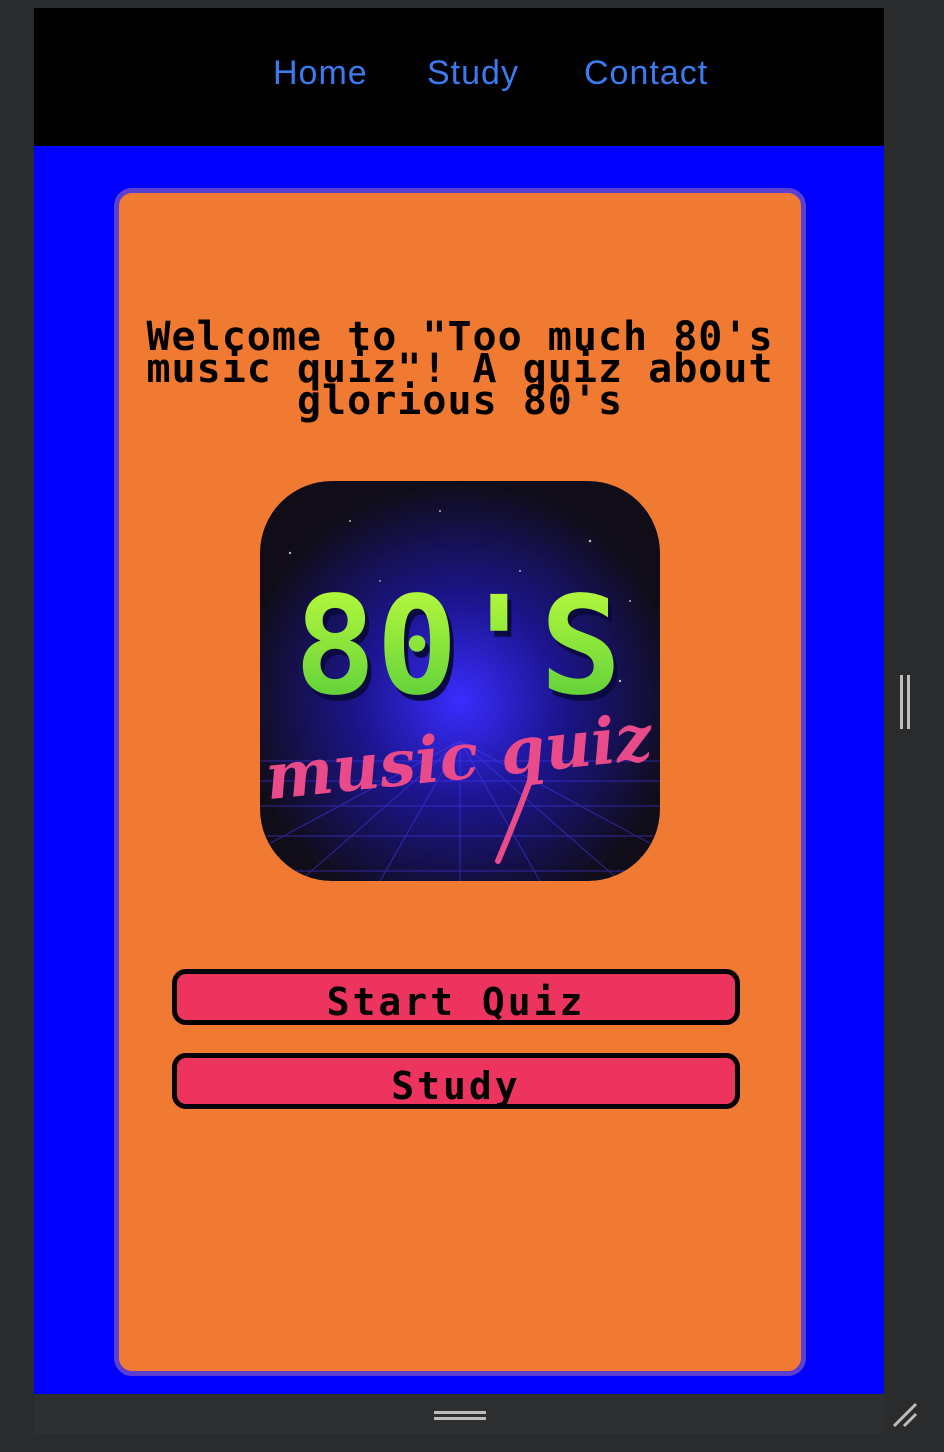  What do you see at coordinates (472, 4) in the screenshot?
I see `window-frame-top` at bounding box center [472, 4].